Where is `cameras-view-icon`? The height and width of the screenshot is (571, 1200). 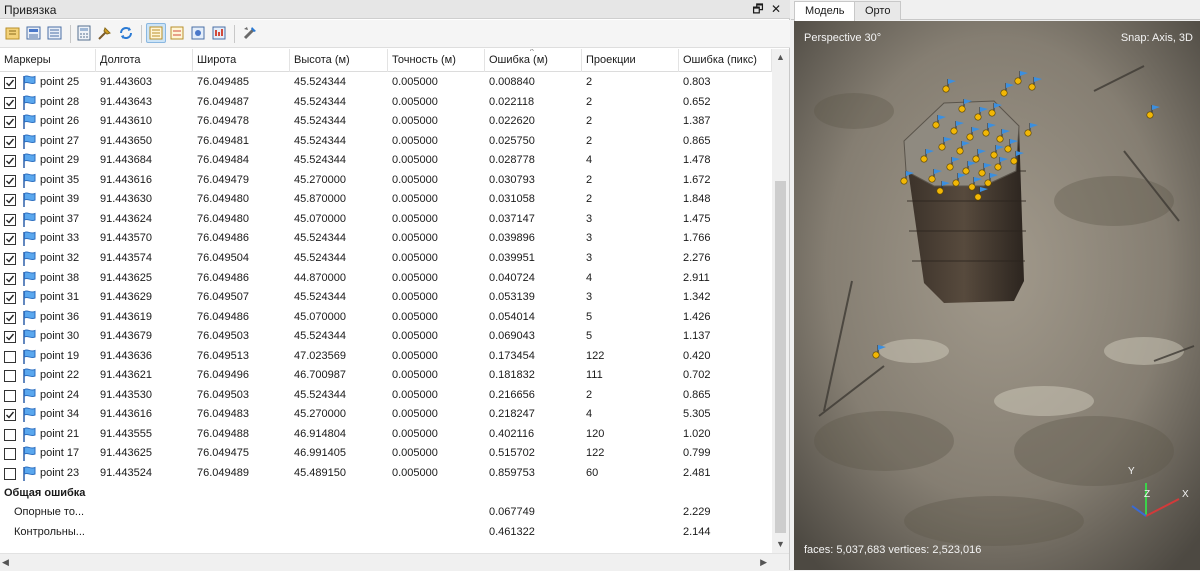
cameras-view-icon is located at coordinates (198, 33).